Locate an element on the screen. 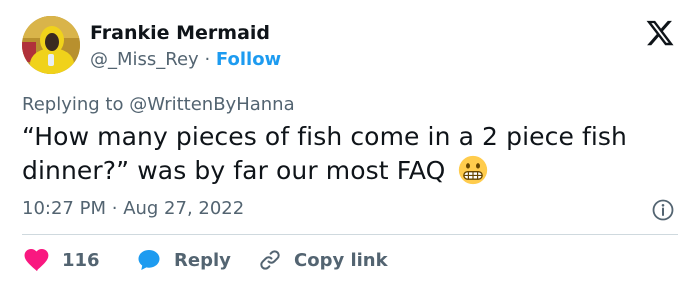 The image size is (700, 287). grimacing-face-emoji-icon is located at coordinates (472, 170).